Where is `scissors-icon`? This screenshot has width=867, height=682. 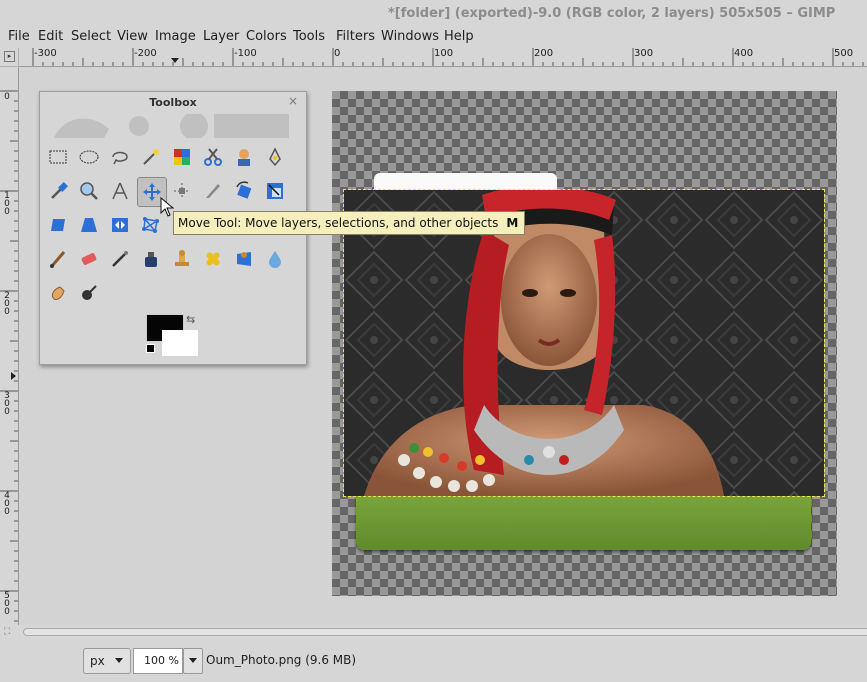
scissors-icon is located at coordinates (213, 157).